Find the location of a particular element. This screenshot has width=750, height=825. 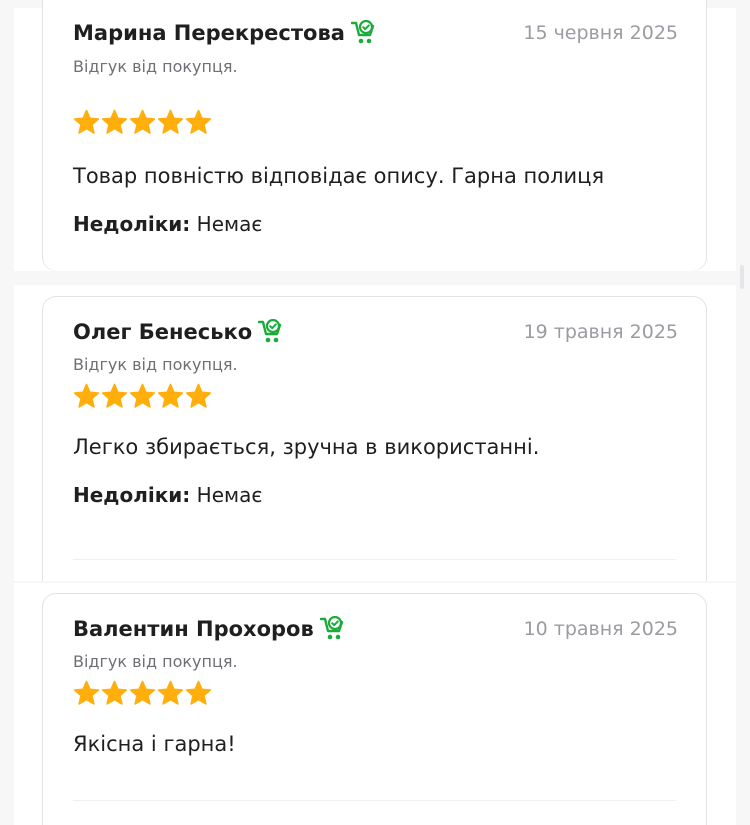

review-text: Легко збирається, зручна в використанні. is located at coordinates (306, 447).